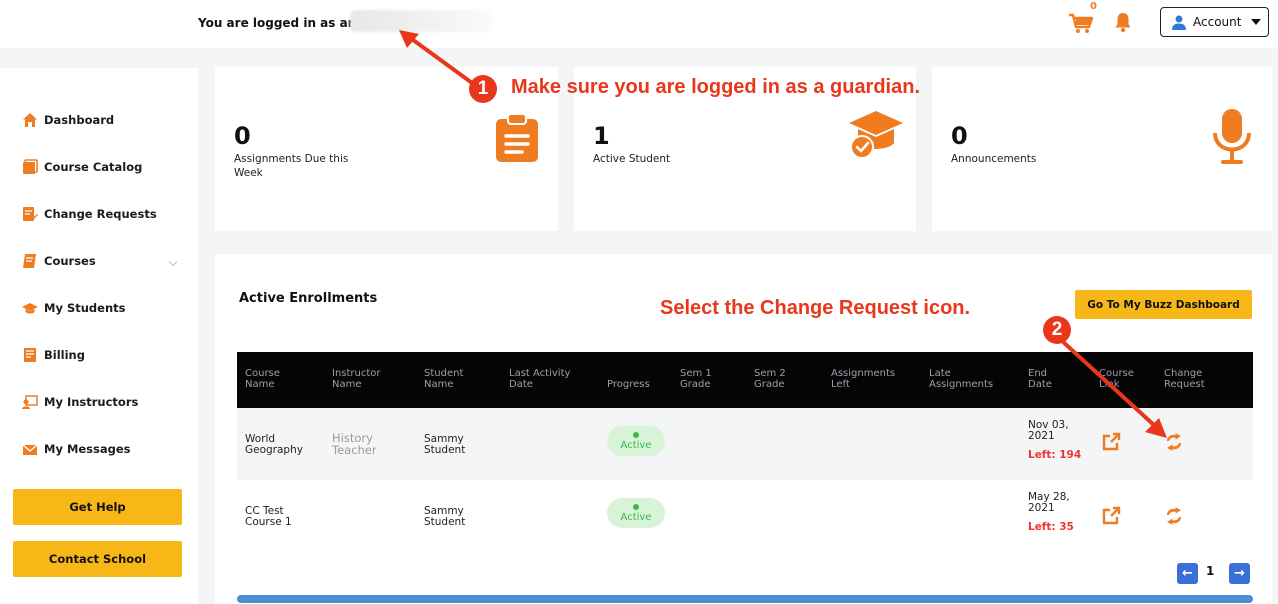 The image size is (1278, 604). Describe the element at coordinates (85, 308) in the screenshot. I see `sidebar-item-label: My Students` at that location.